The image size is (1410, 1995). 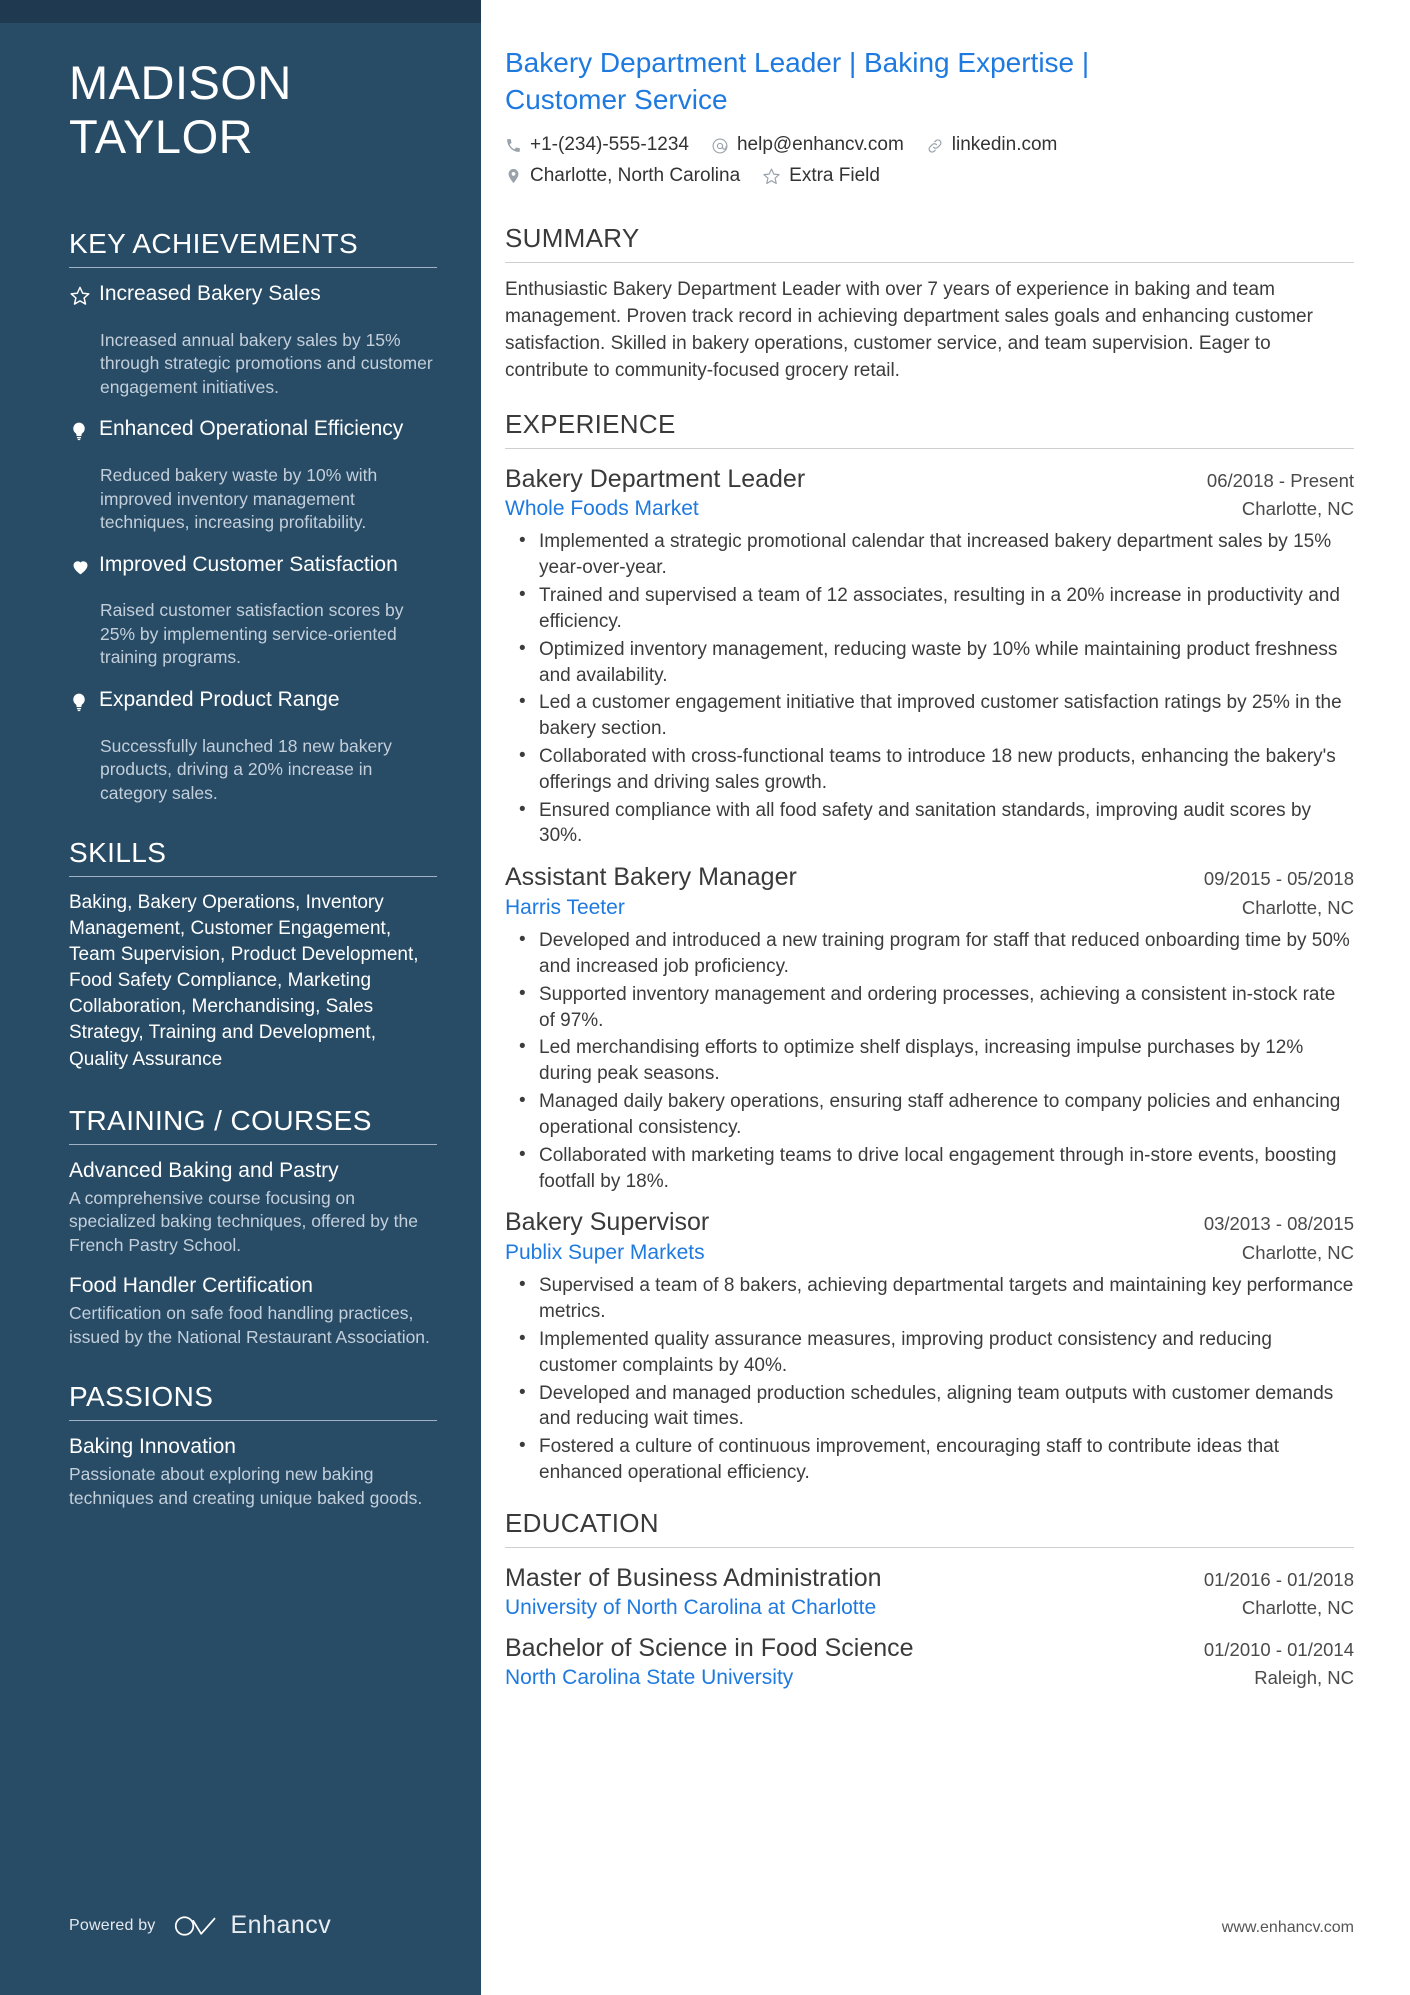 I want to click on powered-by-label: Powered by, so click(x=112, y=1925).